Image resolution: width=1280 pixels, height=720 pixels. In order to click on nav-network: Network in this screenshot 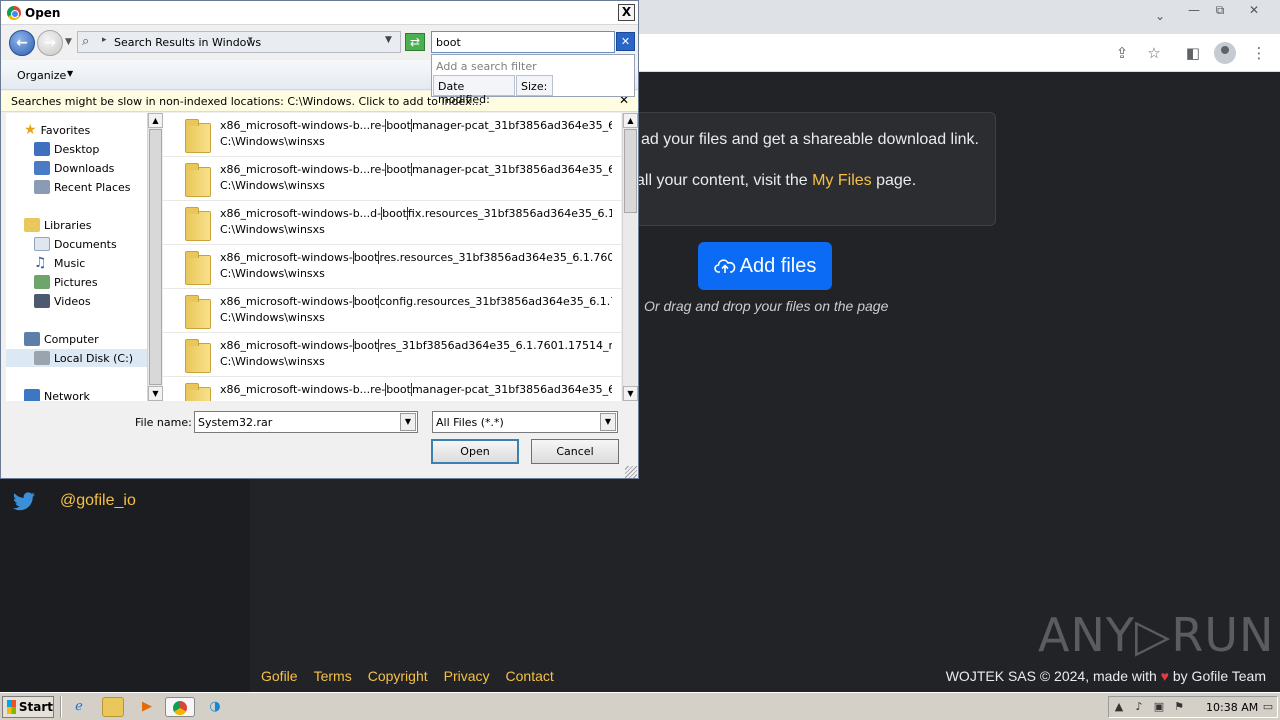, I will do `click(57, 394)`.